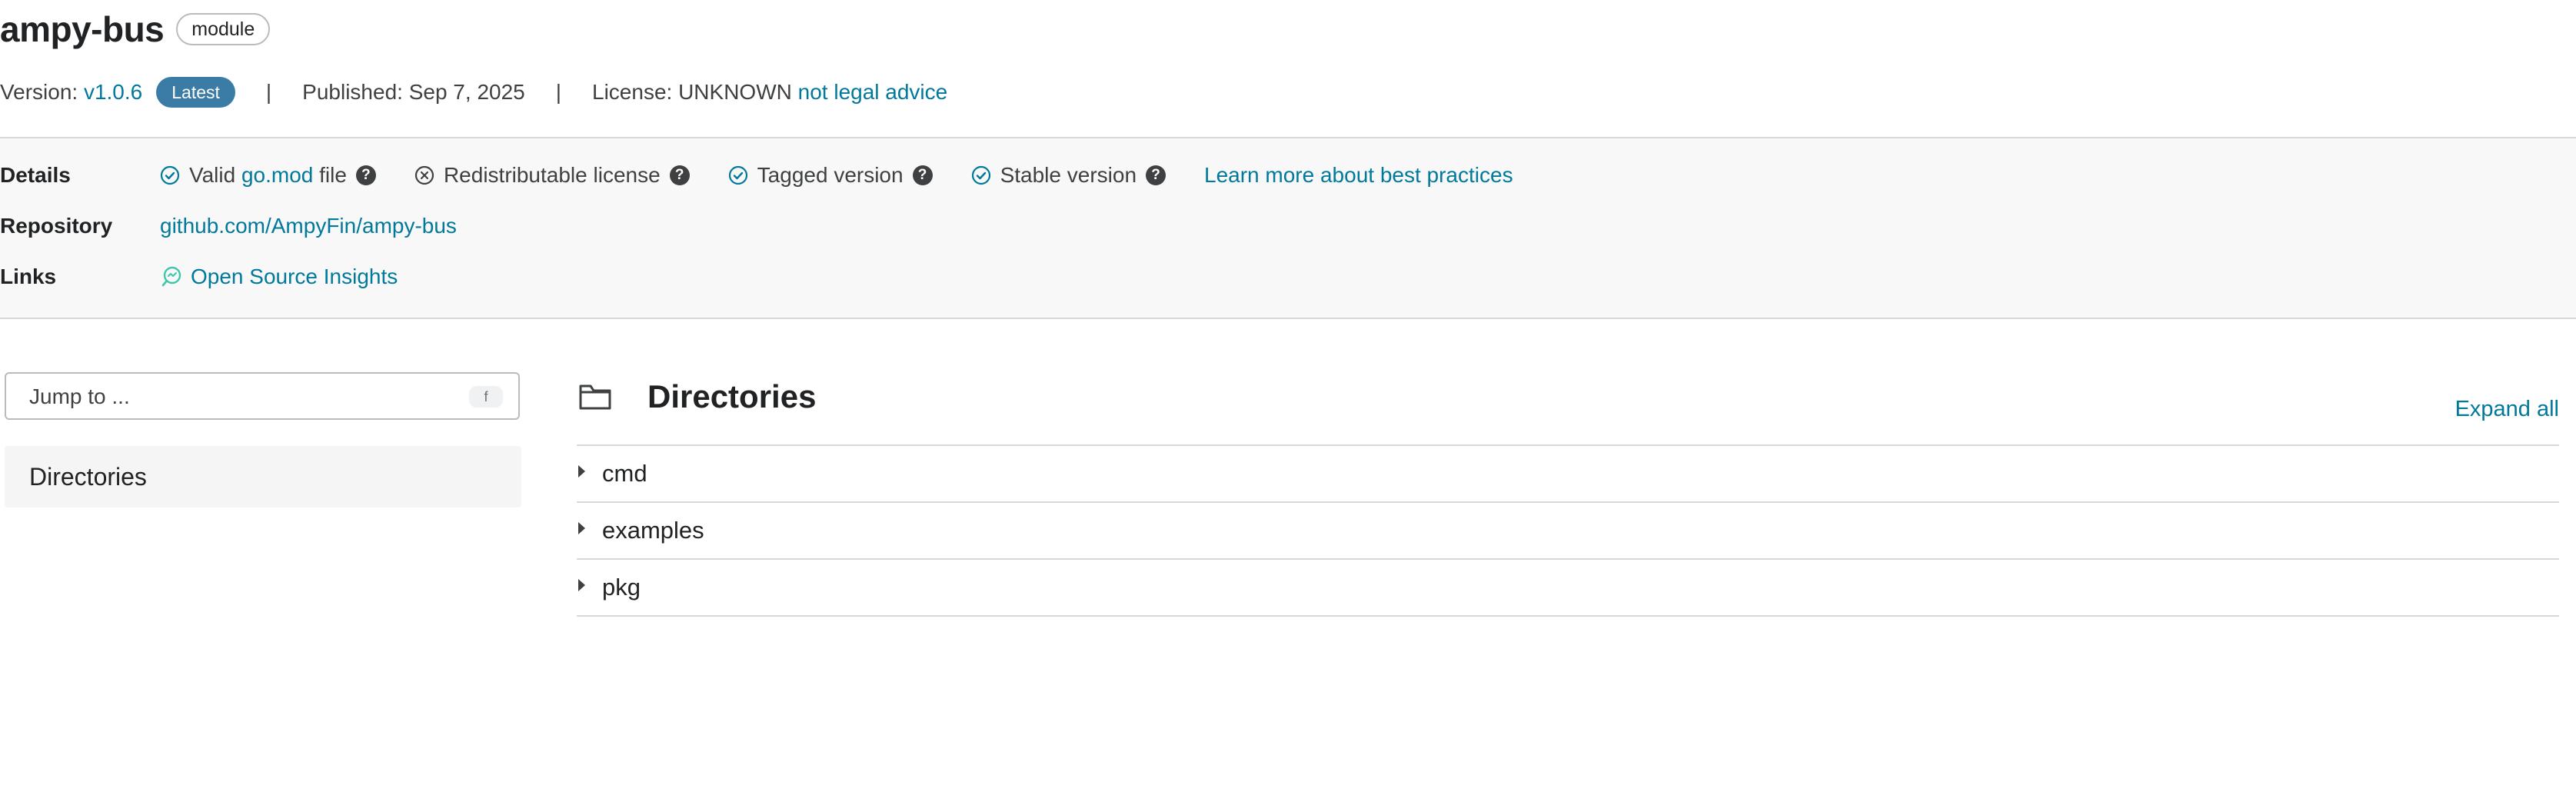 This screenshot has width=2576, height=812. I want to click on directory-name: cmd, so click(624, 473).